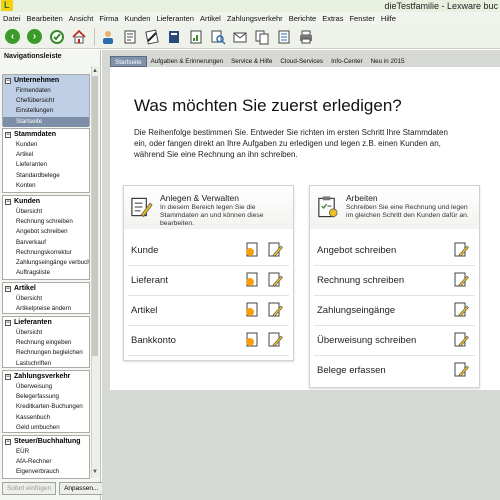  Describe the element at coordinates (129, 36) in the screenshot. I see `document-icon` at that location.